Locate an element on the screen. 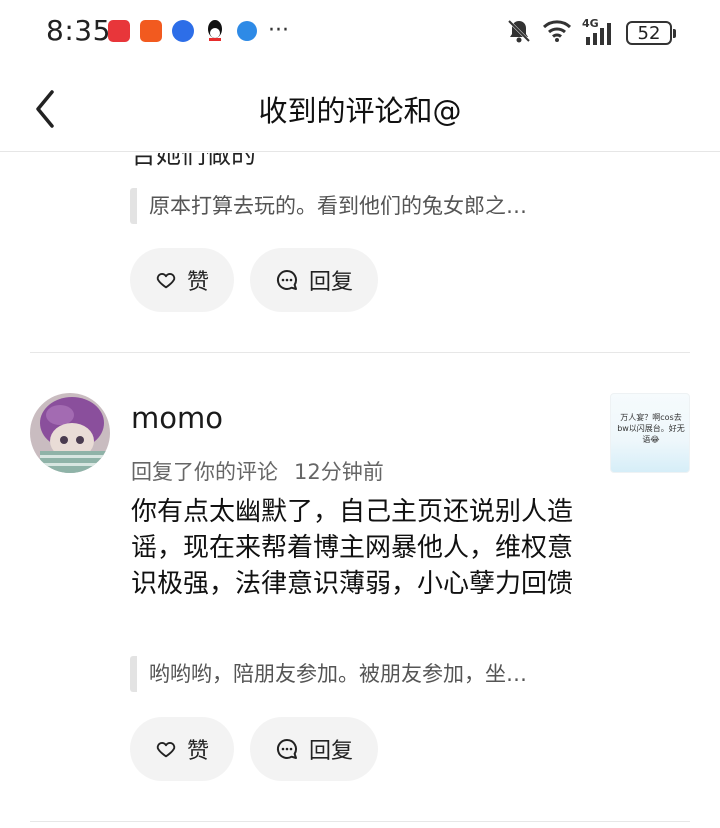  avatar is located at coordinates (70, 433).